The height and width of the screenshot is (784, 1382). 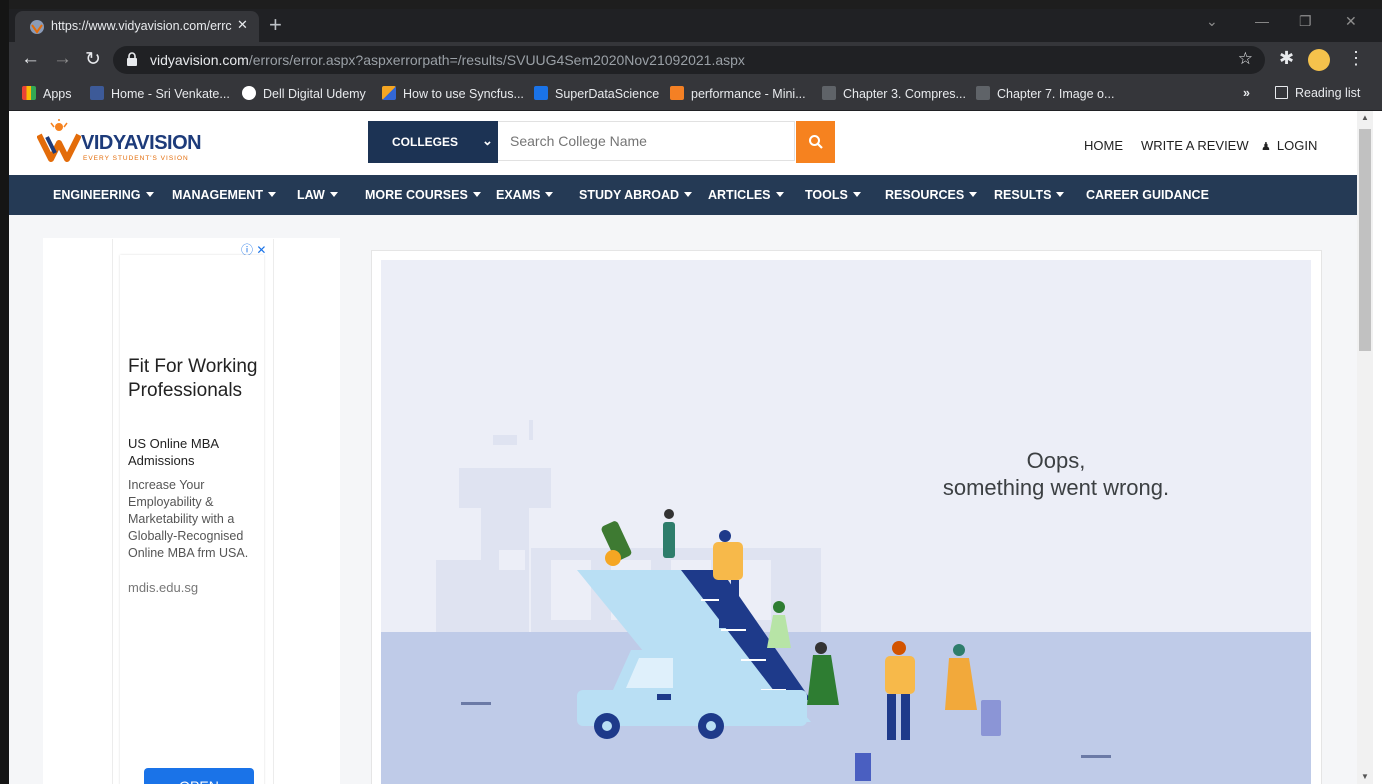 I want to click on search-button, so click(x=815, y=142).